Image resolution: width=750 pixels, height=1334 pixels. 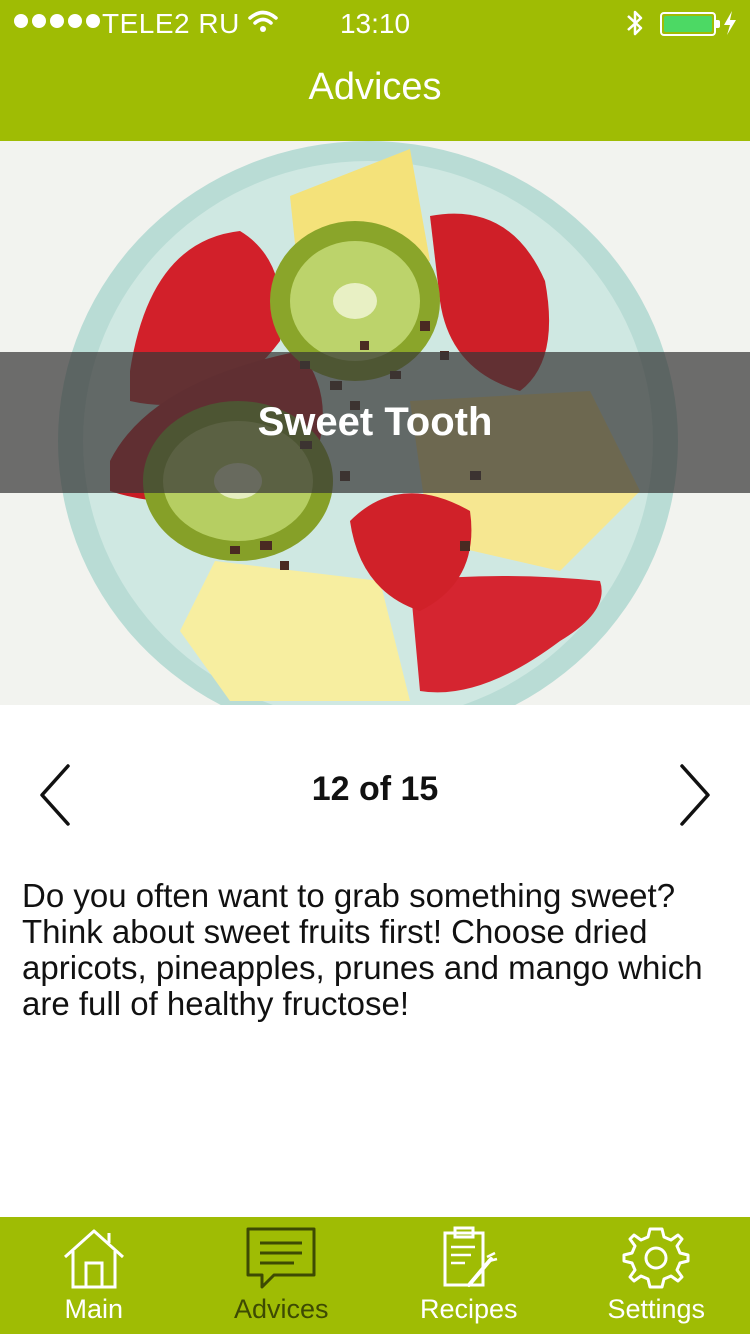 I want to click on tab-label: Recipes, so click(x=468, y=1309).